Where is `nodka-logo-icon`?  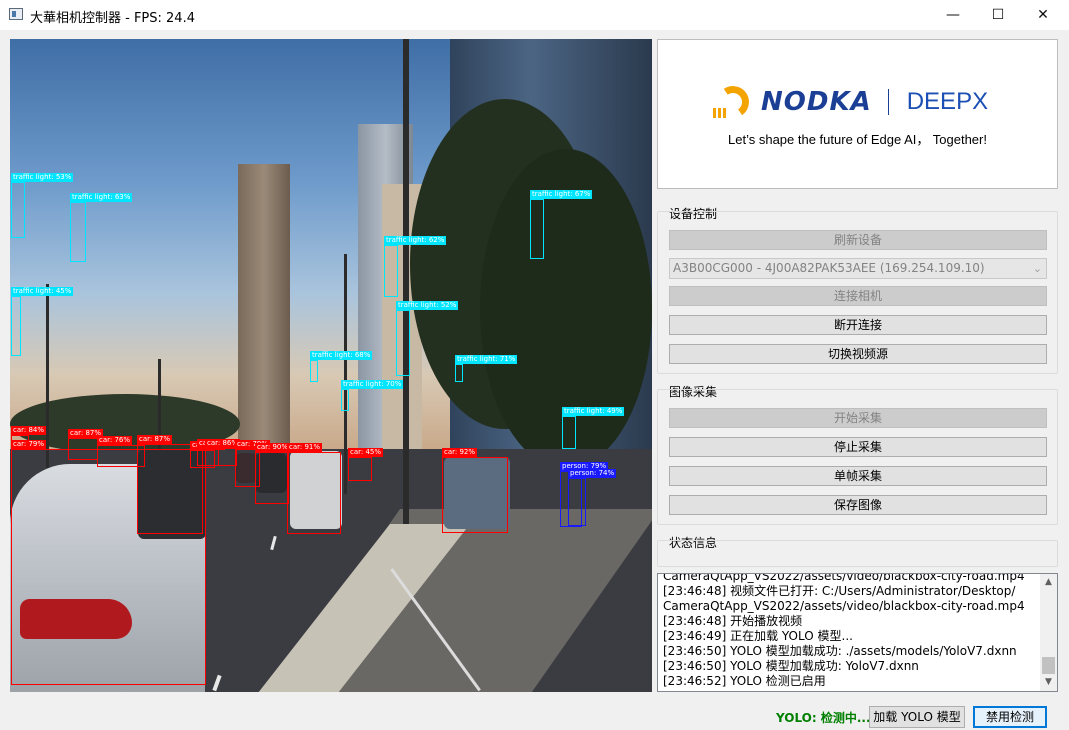
nodka-logo-icon is located at coordinates (736, 102).